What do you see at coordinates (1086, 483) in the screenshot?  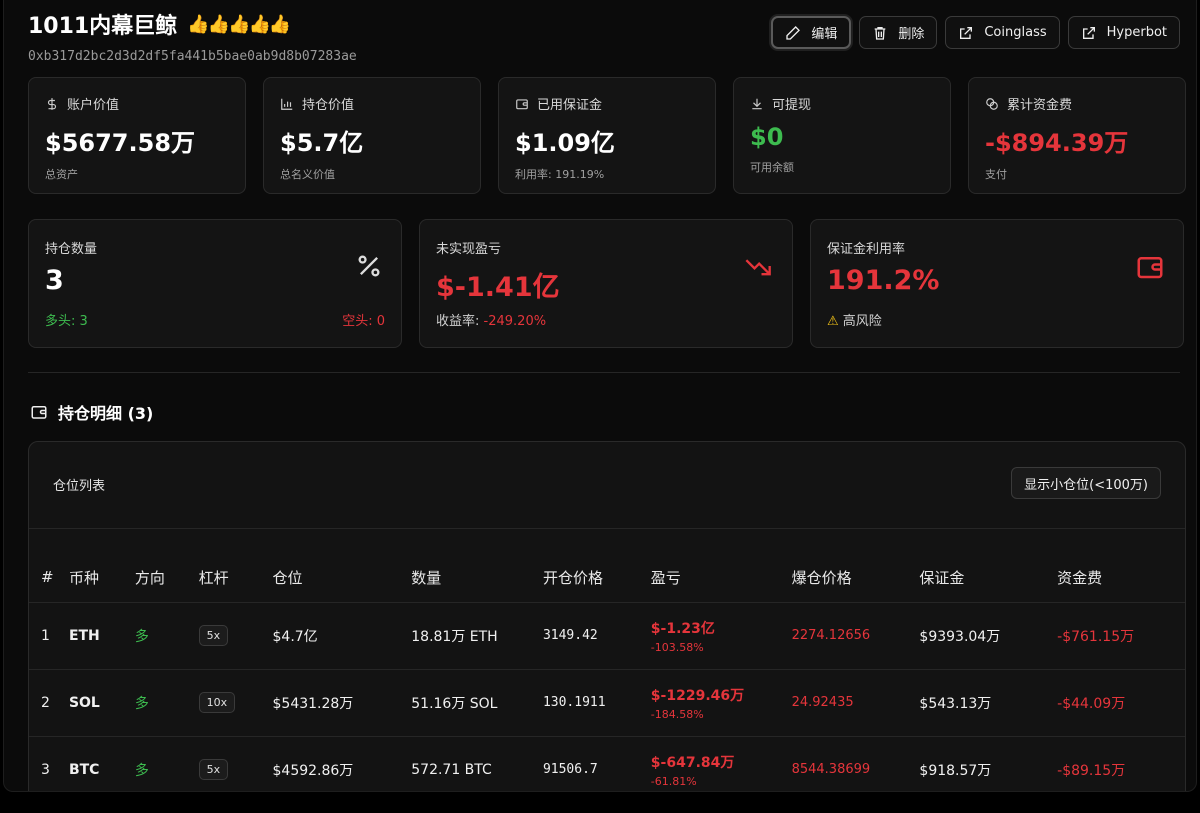 I see `show-small-positions-button: 显示小仓位(<100万)` at bounding box center [1086, 483].